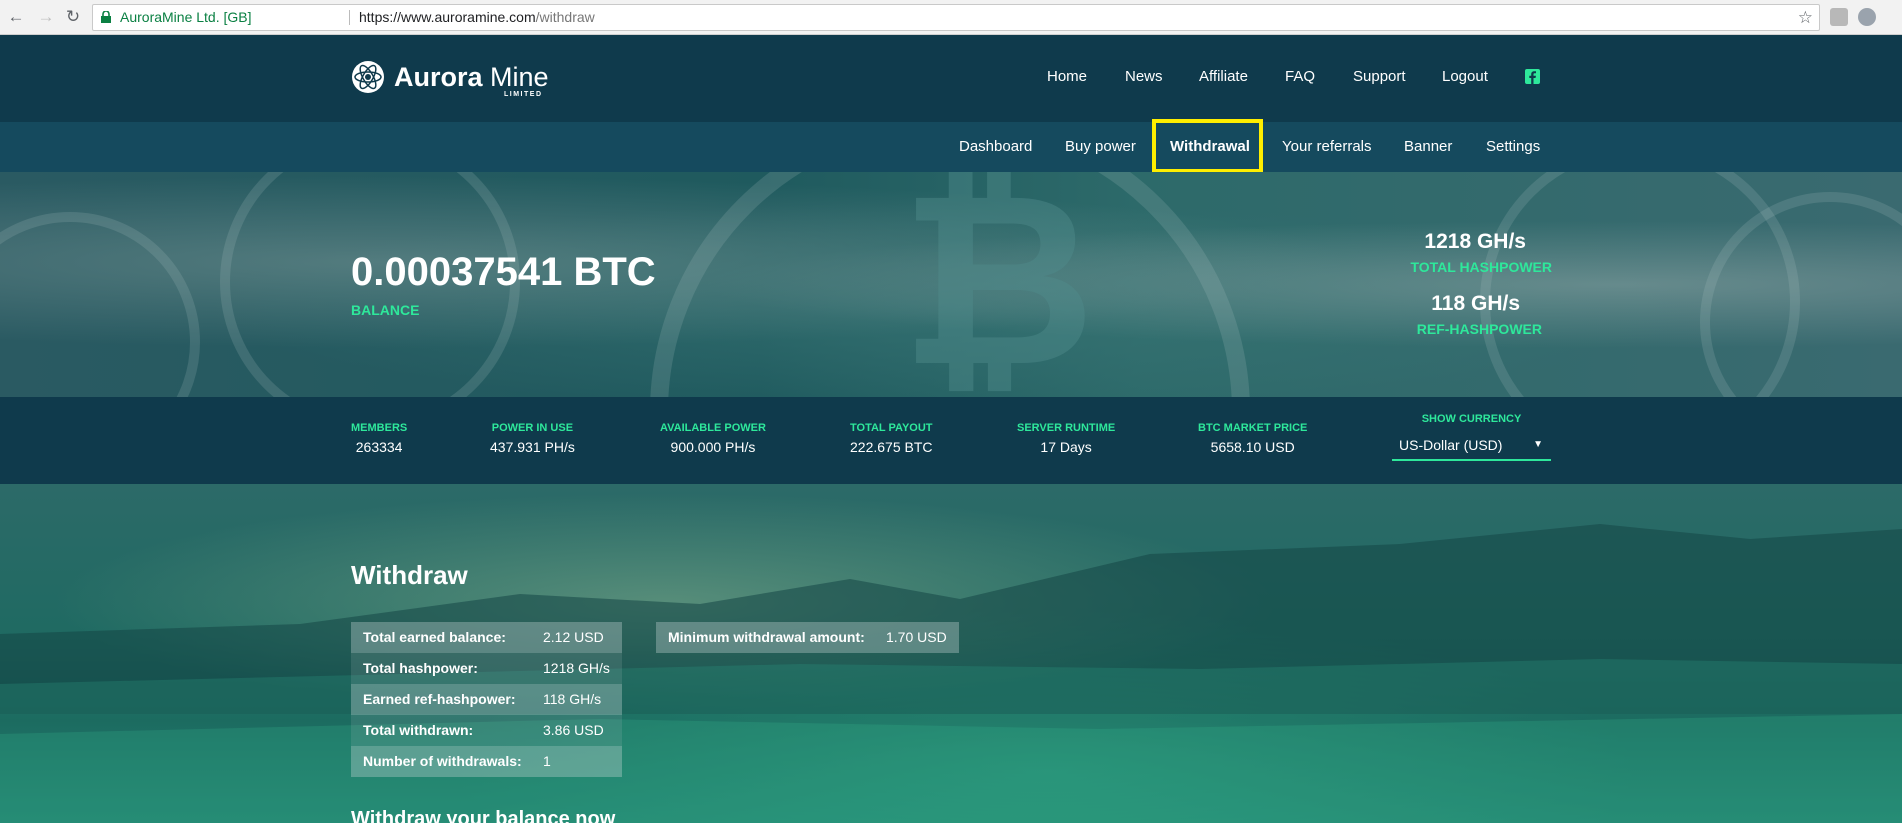 Image resolution: width=1902 pixels, height=823 pixels. I want to click on url-host: https://www.auroramine.com, so click(447, 17).